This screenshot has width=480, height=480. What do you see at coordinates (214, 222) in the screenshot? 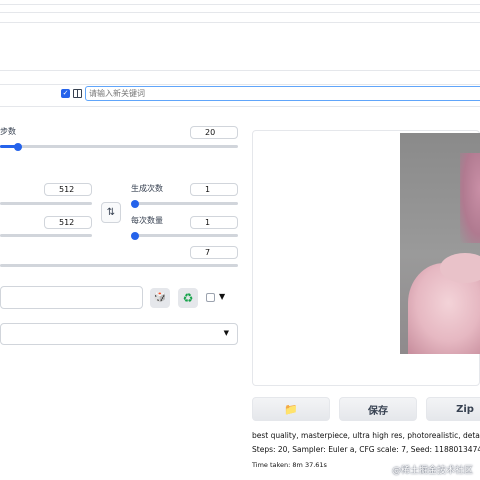
I see `batch-size-input: 1` at bounding box center [214, 222].